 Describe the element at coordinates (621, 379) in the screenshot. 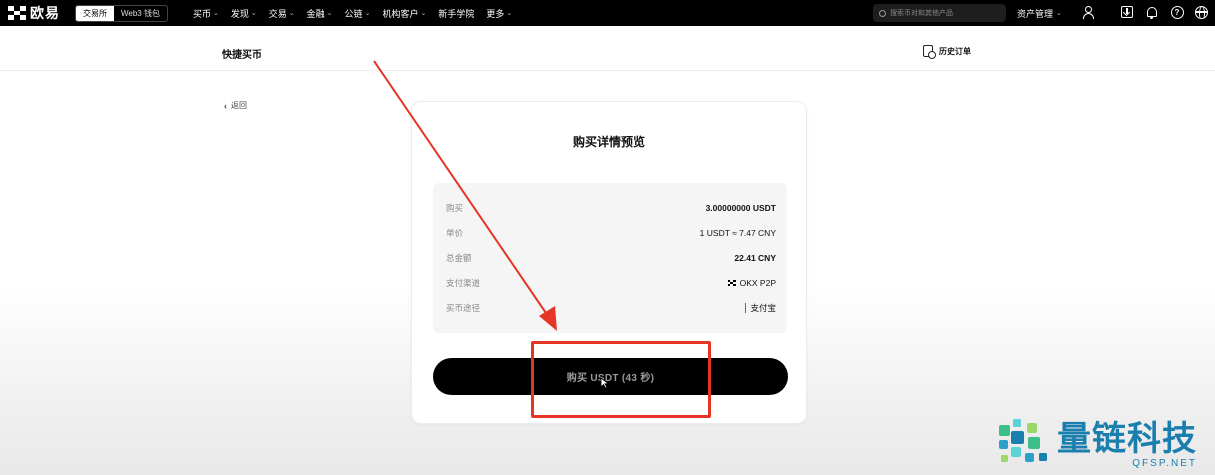

I see `annotation-highlight-box` at that location.